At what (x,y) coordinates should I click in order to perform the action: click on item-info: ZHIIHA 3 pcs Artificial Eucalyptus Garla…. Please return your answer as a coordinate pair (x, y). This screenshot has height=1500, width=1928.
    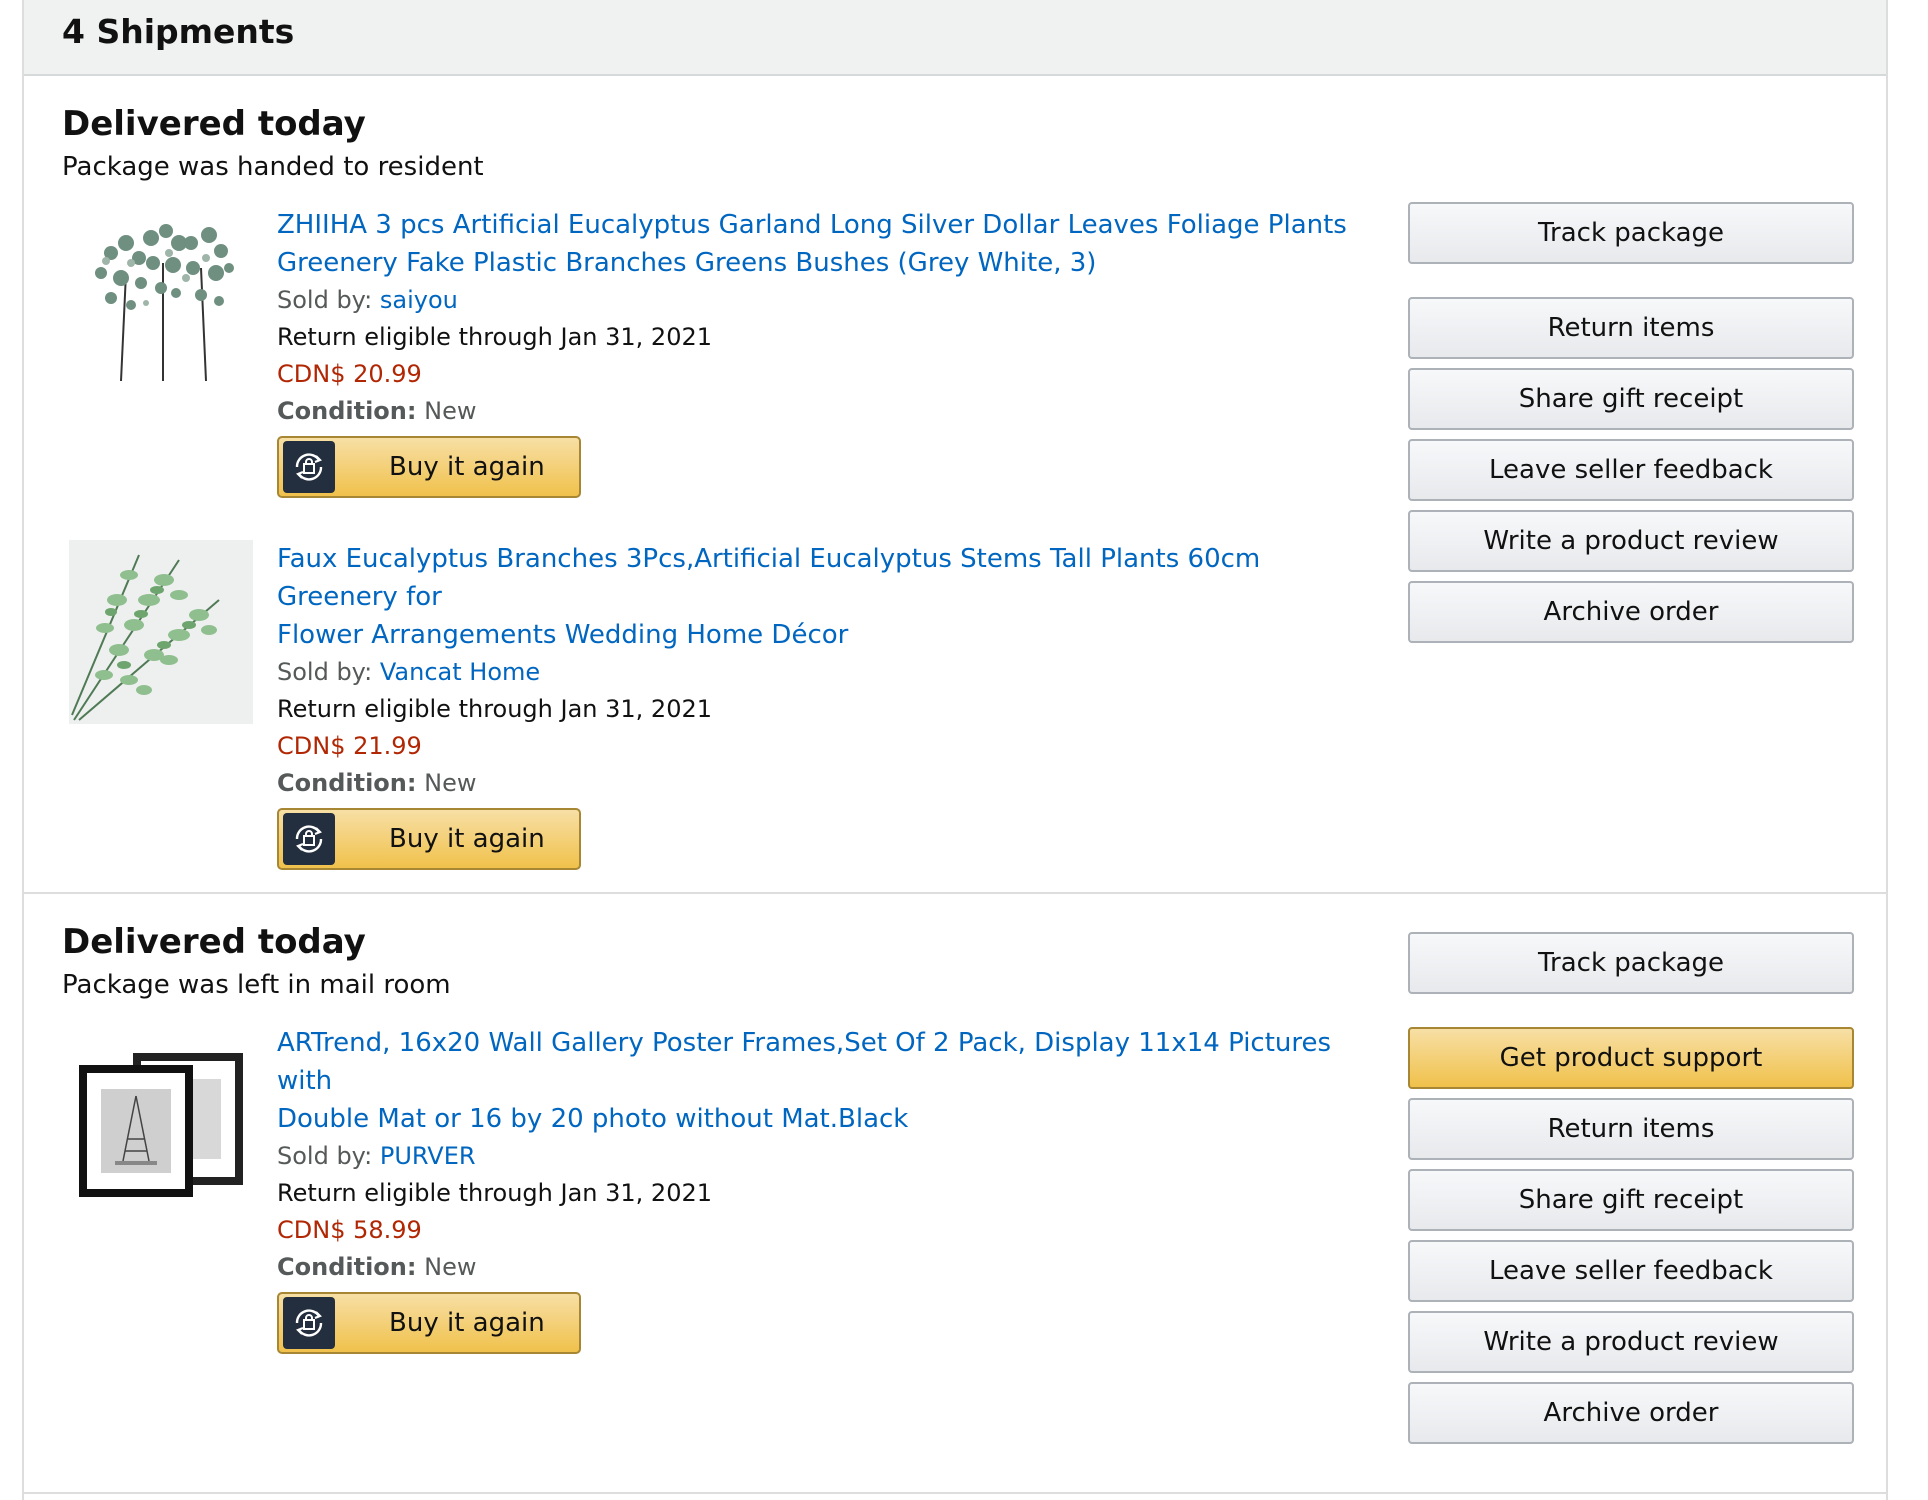
    Looking at the image, I should click on (827, 352).